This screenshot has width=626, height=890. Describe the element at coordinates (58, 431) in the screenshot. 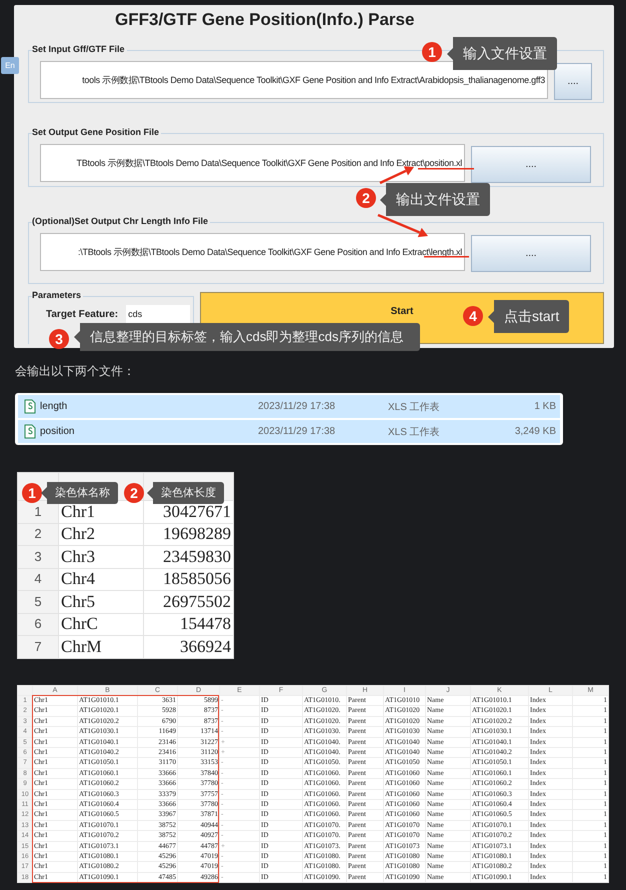

I see `file-name: position` at that location.